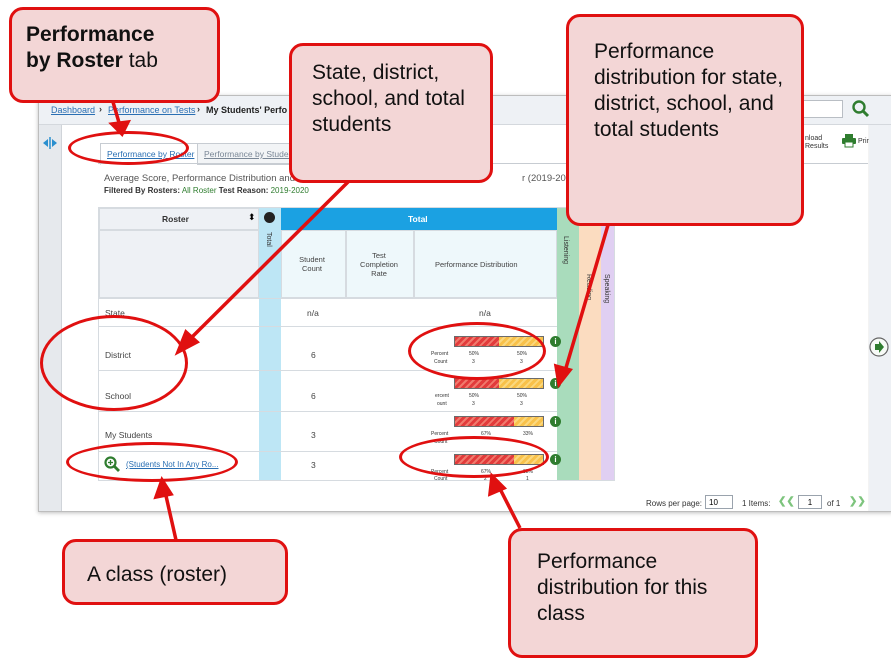 The image size is (891, 659). I want to click on callout-performance-class-text: Performance distribution for this class, so click(622, 587).